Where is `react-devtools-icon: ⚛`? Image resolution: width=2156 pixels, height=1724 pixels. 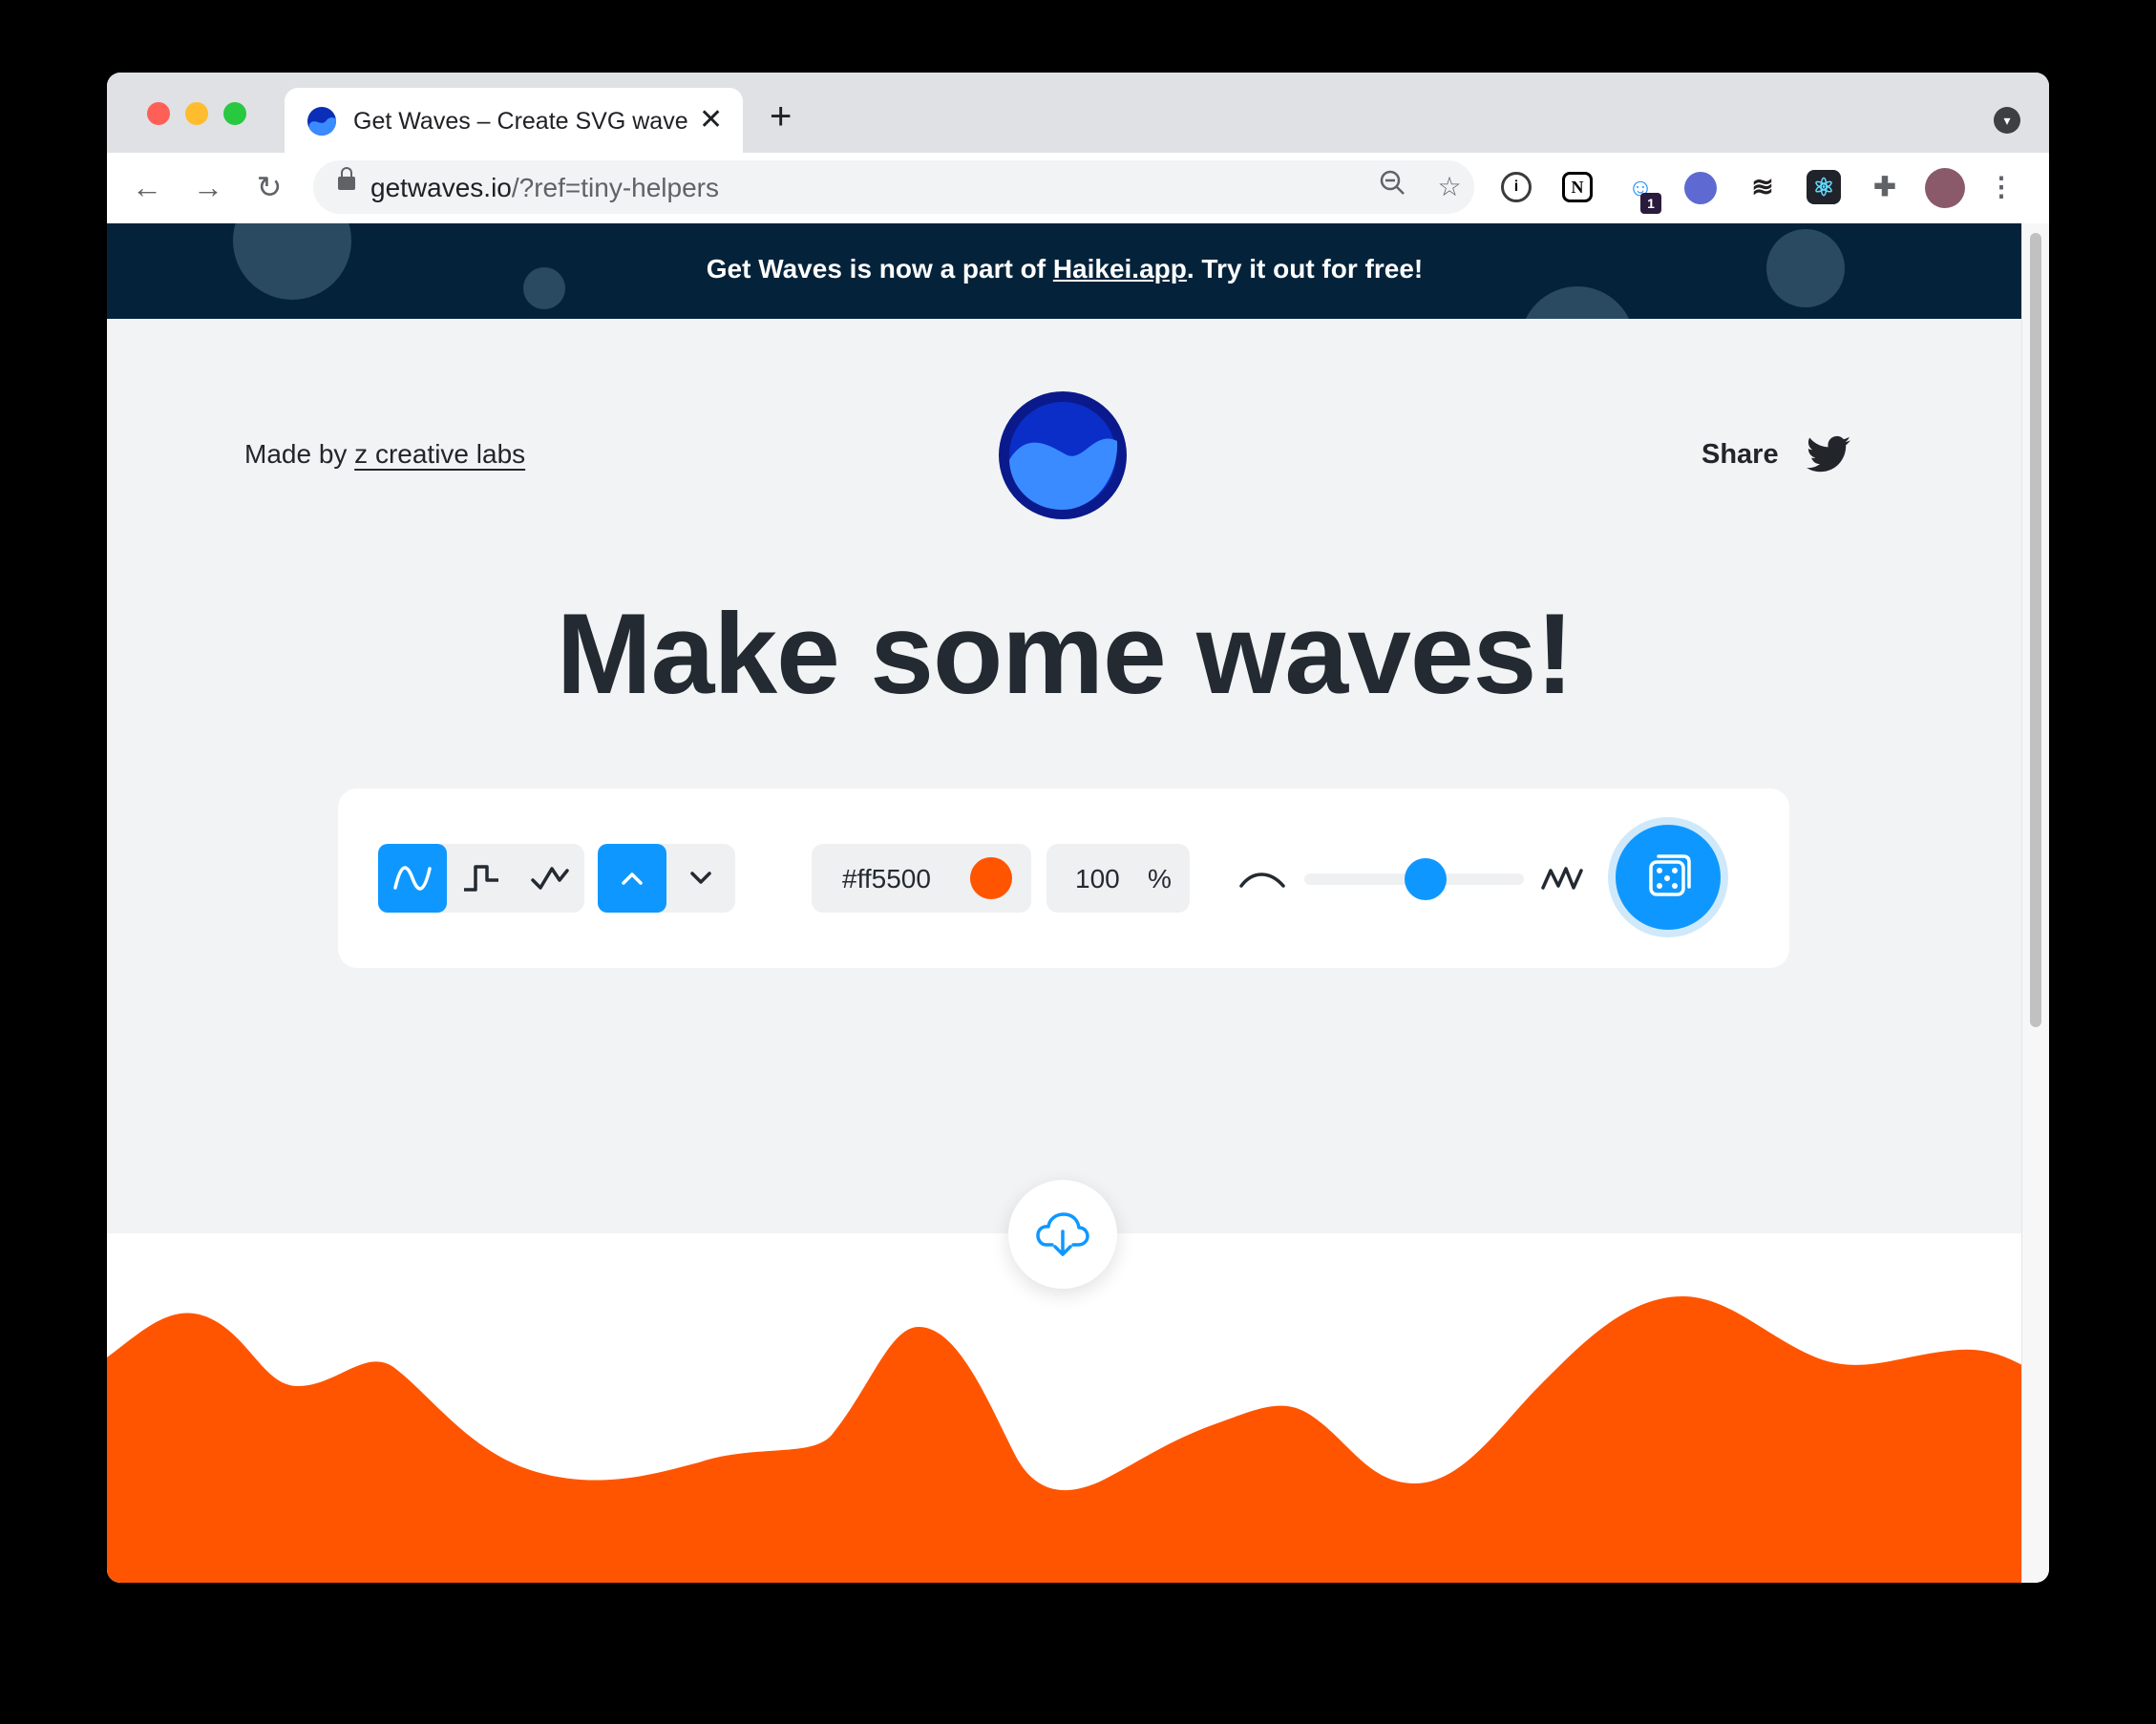
react-devtools-icon: ⚛ is located at coordinates (1824, 187).